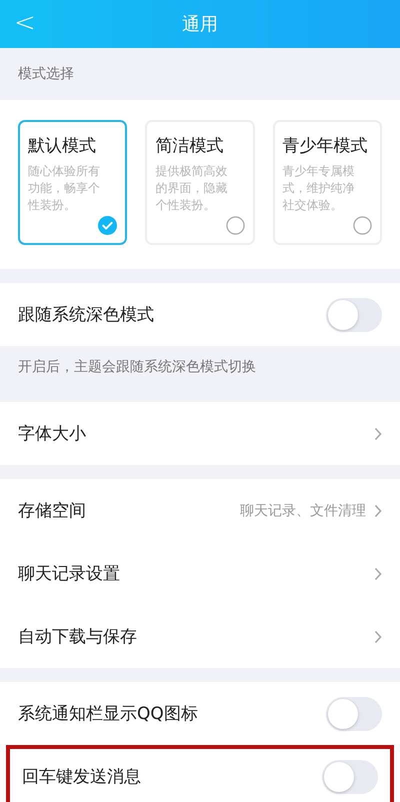 The image size is (400, 802). What do you see at coordinates (200, 433) in the screenshot?
I see `settings-row: 字体大小` at bounding box center [200, 433].